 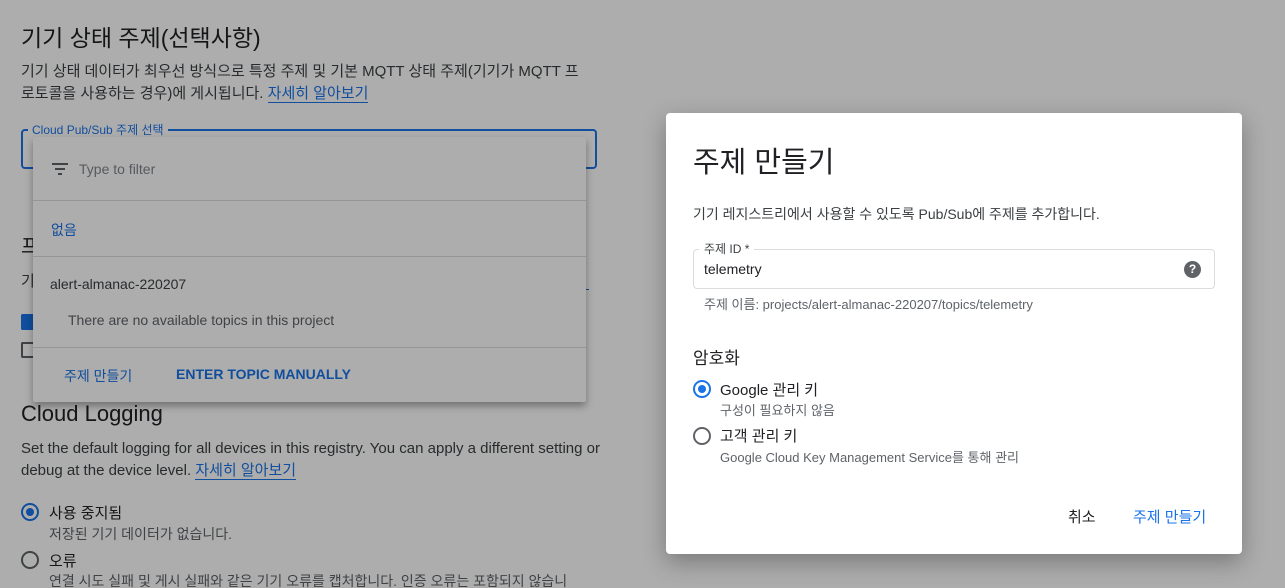 What do you see at coordinates (702, 436) in the screenshot?
I see `customer-managed-key-radio` at bounding box center [702, 436].